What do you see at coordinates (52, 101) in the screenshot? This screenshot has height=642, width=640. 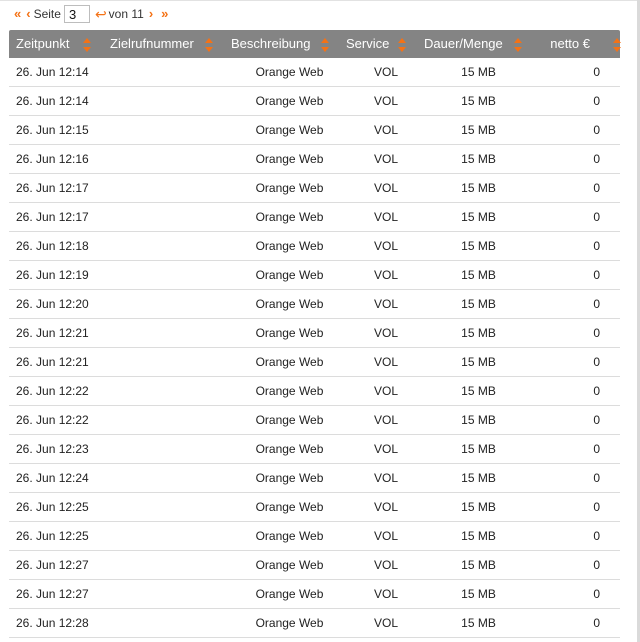 I see `time-cell: 26. Jun 12:14` at bounding box center [52, 101].